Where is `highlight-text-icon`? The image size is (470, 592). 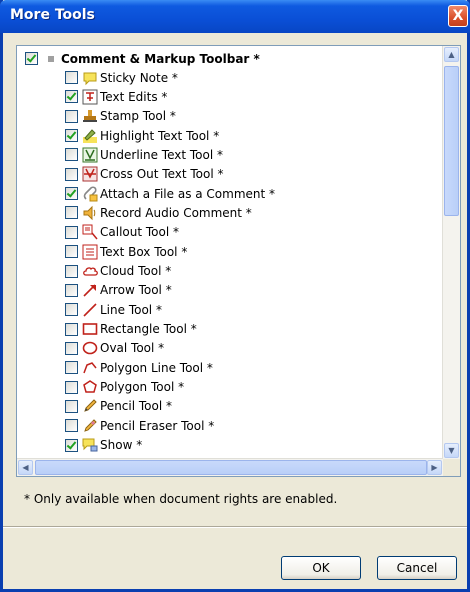
highlight-text-icon is located at coordinates (90, 136).